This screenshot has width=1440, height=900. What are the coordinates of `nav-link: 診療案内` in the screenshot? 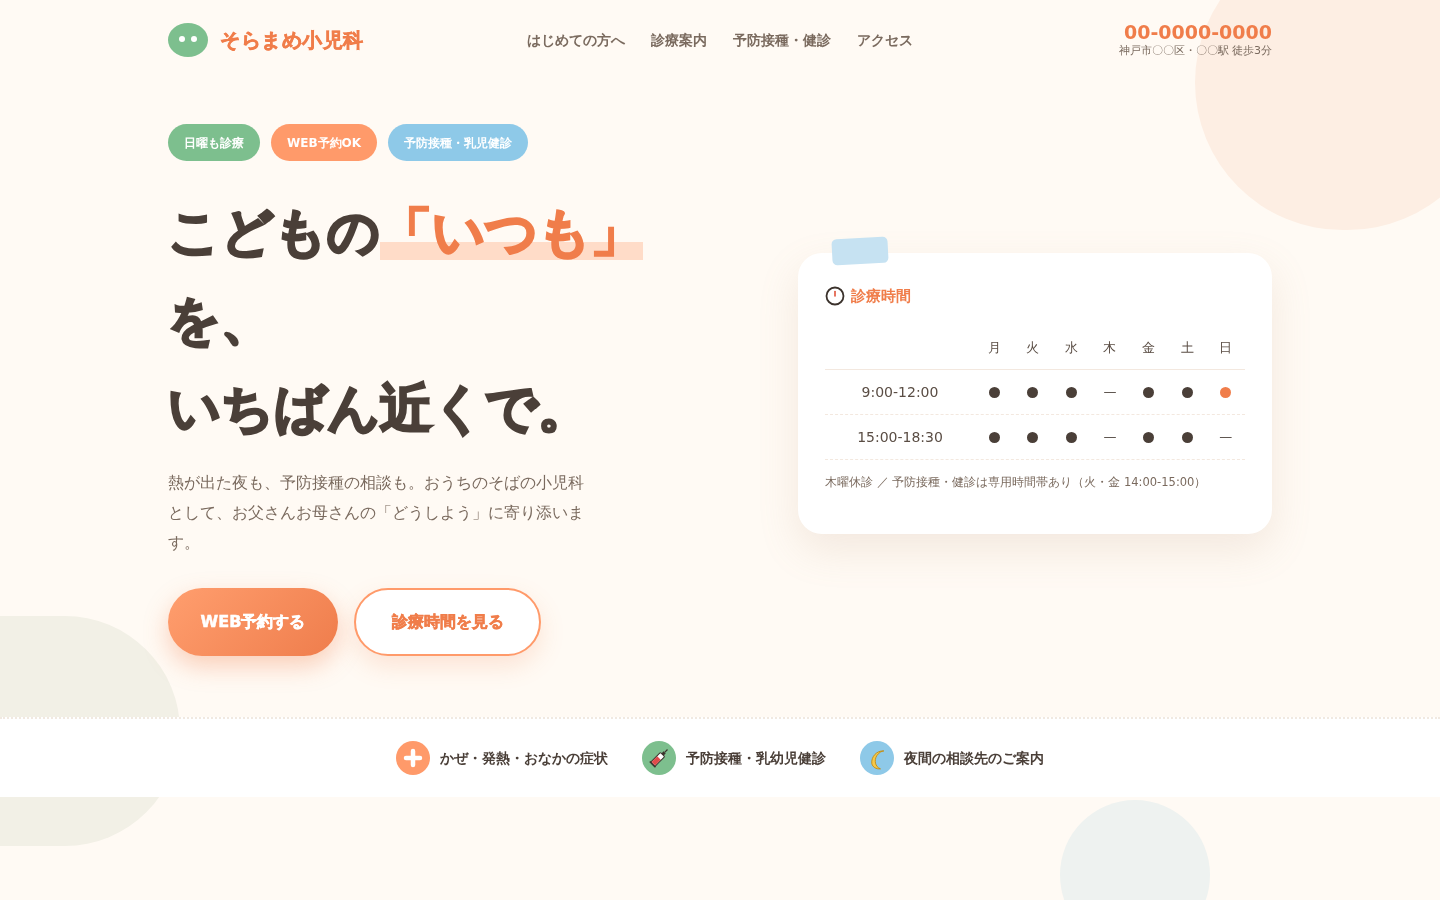 It's located at (679, 40).